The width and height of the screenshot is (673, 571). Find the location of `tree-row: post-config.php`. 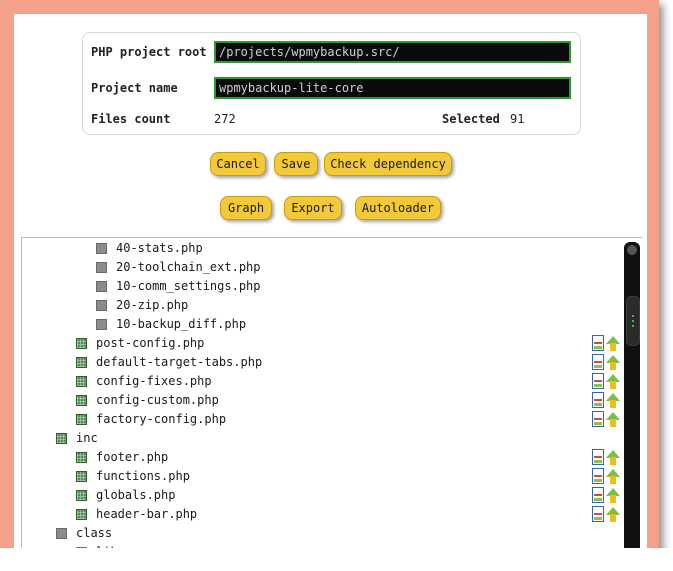

tree-row: post-config.php is located at coordinates (324, 345).